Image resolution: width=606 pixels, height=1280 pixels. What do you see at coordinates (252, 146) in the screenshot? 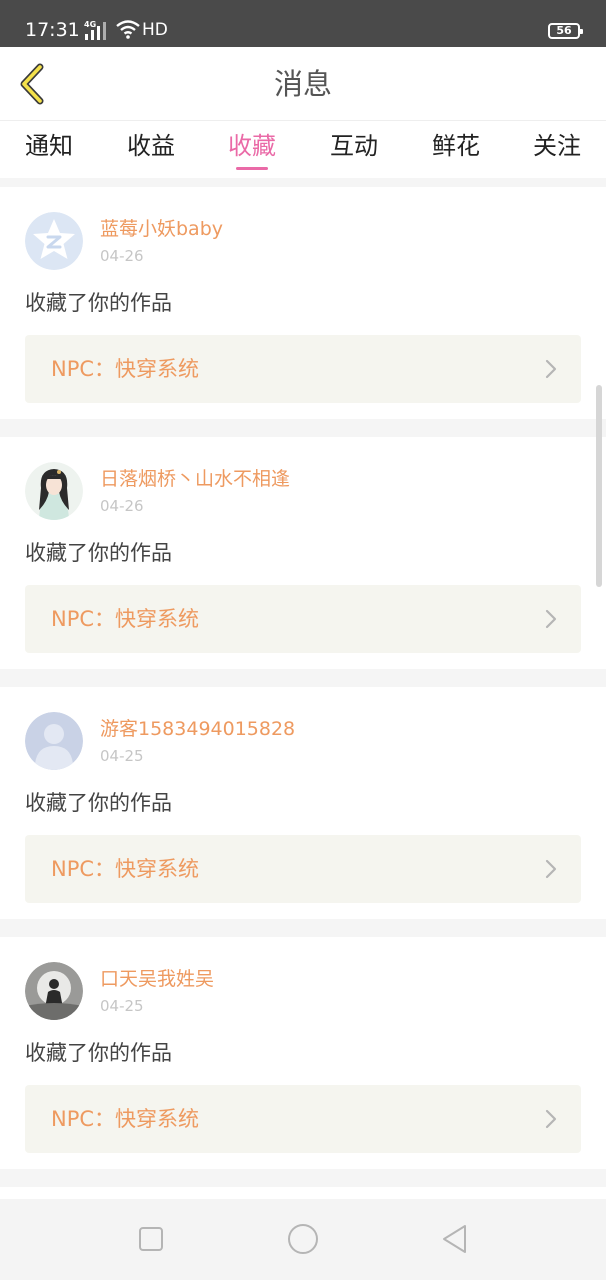
I see `tab-favorites: 收藏` at bounding box center [252, 146].